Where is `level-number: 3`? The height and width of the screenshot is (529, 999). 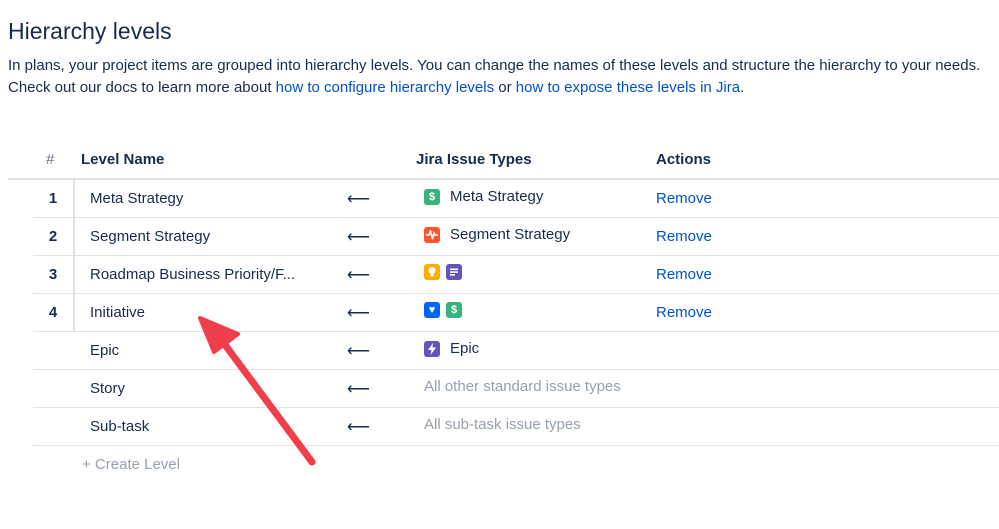
level-number: 3 is located at coordinates (54, 274).